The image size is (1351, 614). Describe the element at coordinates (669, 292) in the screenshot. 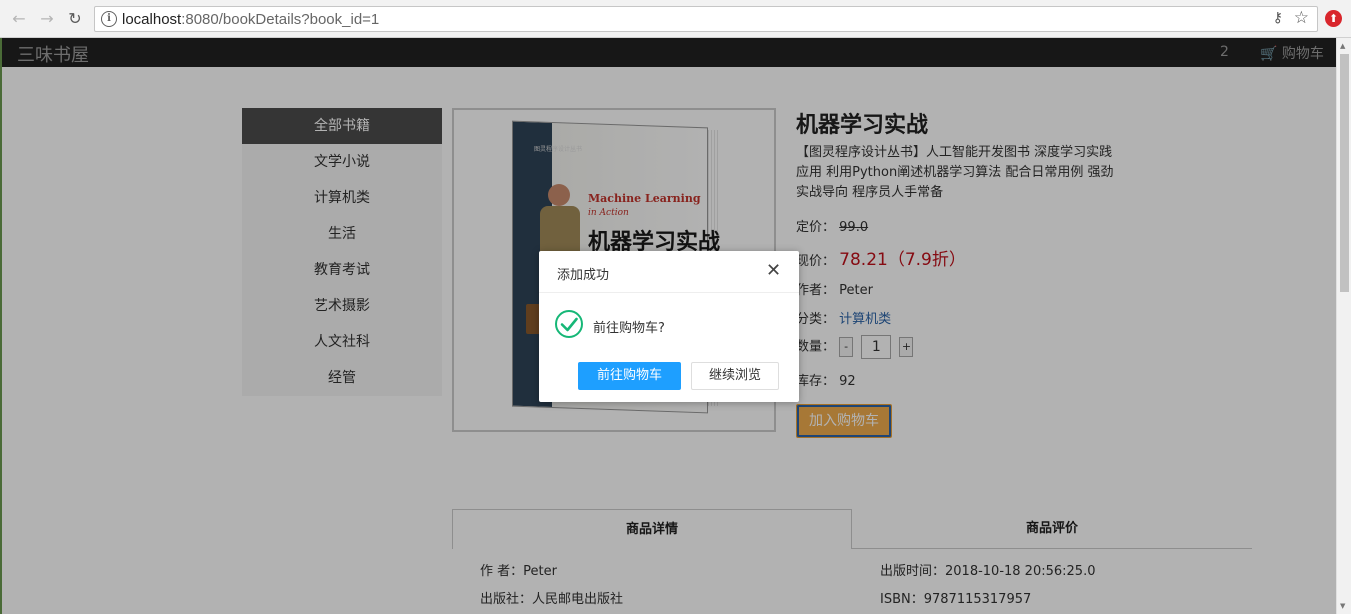

I see `dialog-divider` at that location.